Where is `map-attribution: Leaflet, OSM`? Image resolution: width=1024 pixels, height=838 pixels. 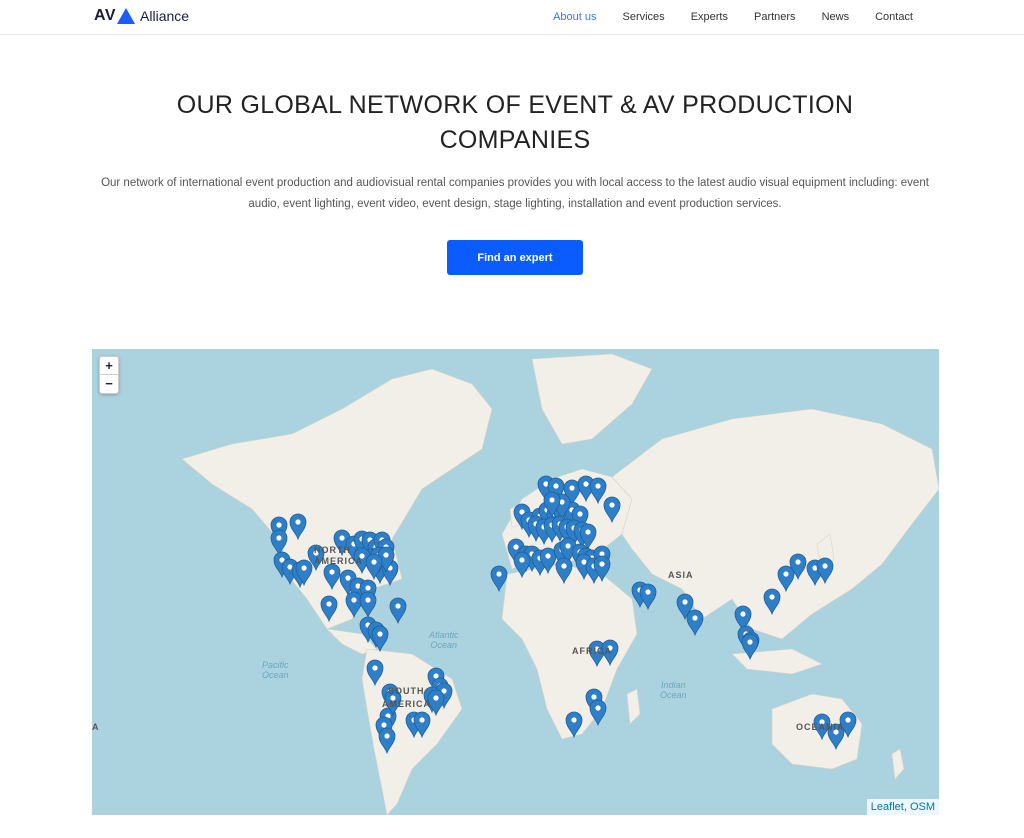 map-attribution: Leaflet, OSM is located at coordinates (902, 807).